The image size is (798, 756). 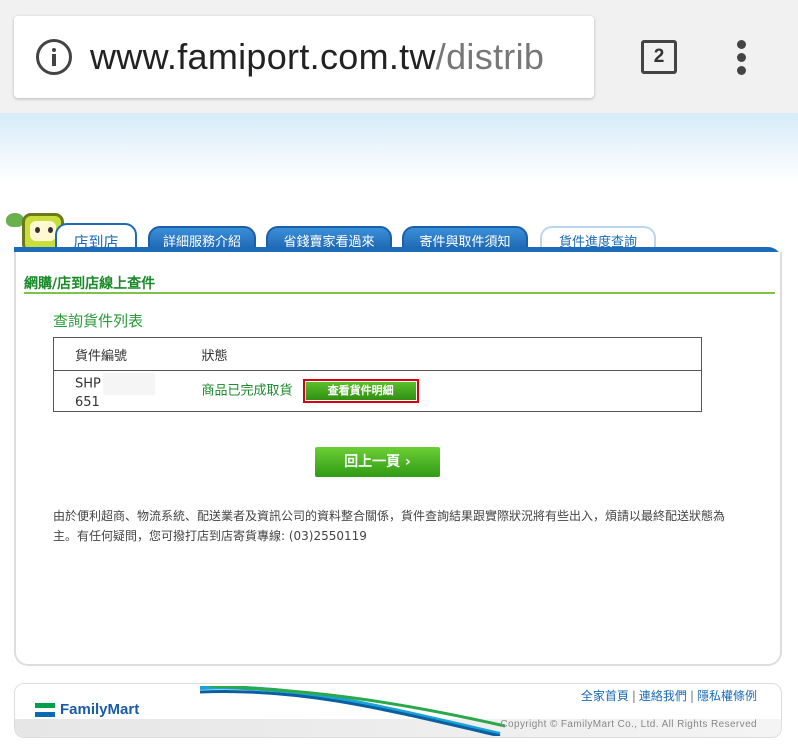 I want to click on familymart-logo: FamilyMart, so click(x=87, y=709).